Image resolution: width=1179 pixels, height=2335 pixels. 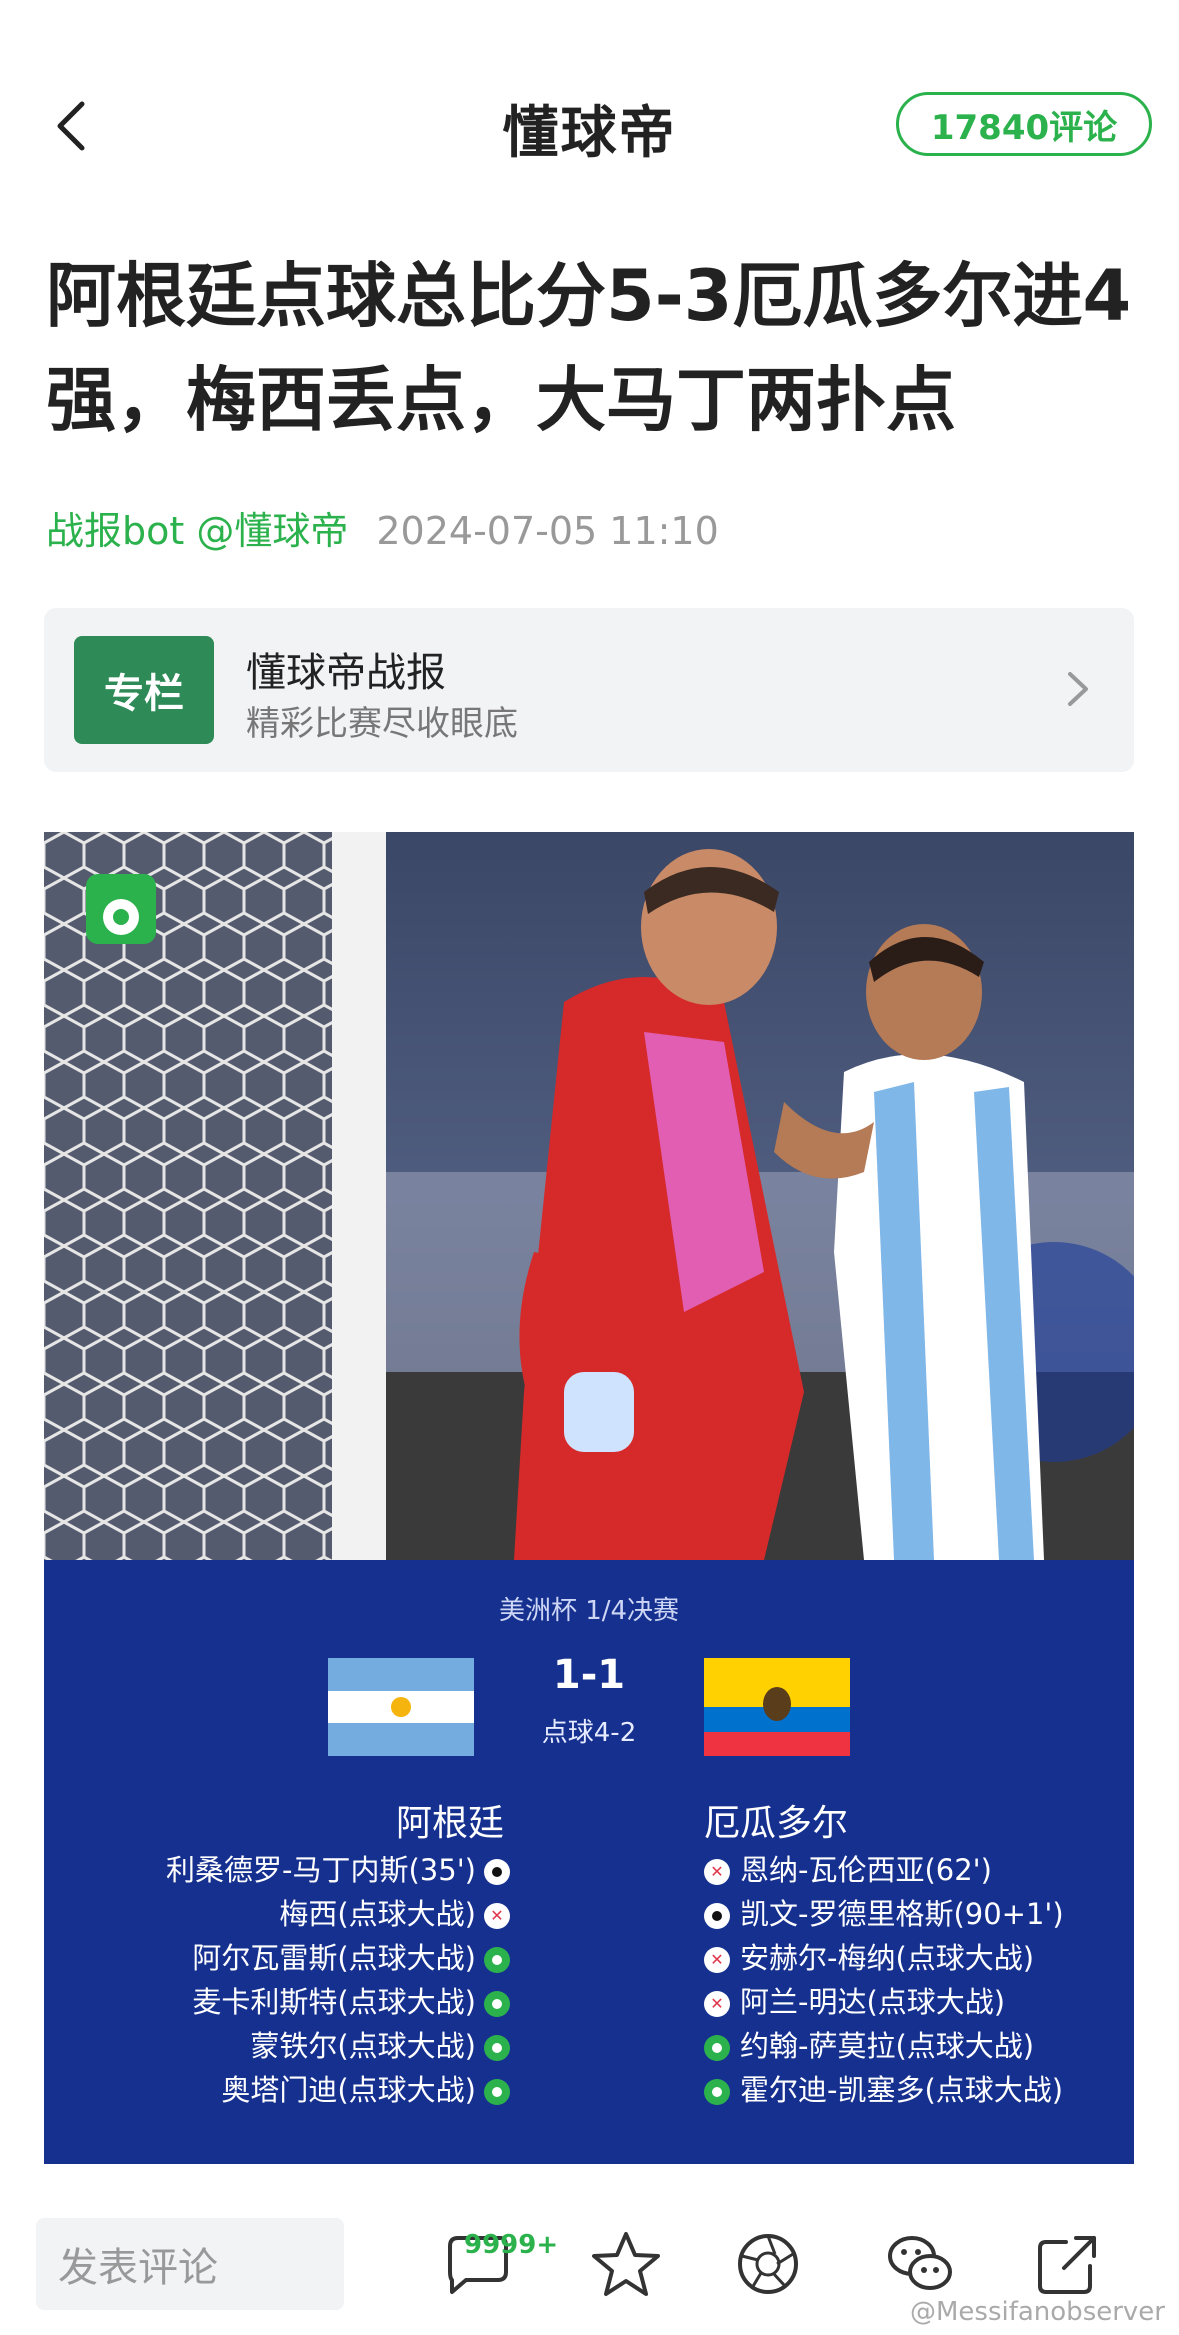 What do you see at coordinates (547, 531) in the screenshot?
I see `article-date: 2024-07-05 11:10` at bounding box center [547, 531].